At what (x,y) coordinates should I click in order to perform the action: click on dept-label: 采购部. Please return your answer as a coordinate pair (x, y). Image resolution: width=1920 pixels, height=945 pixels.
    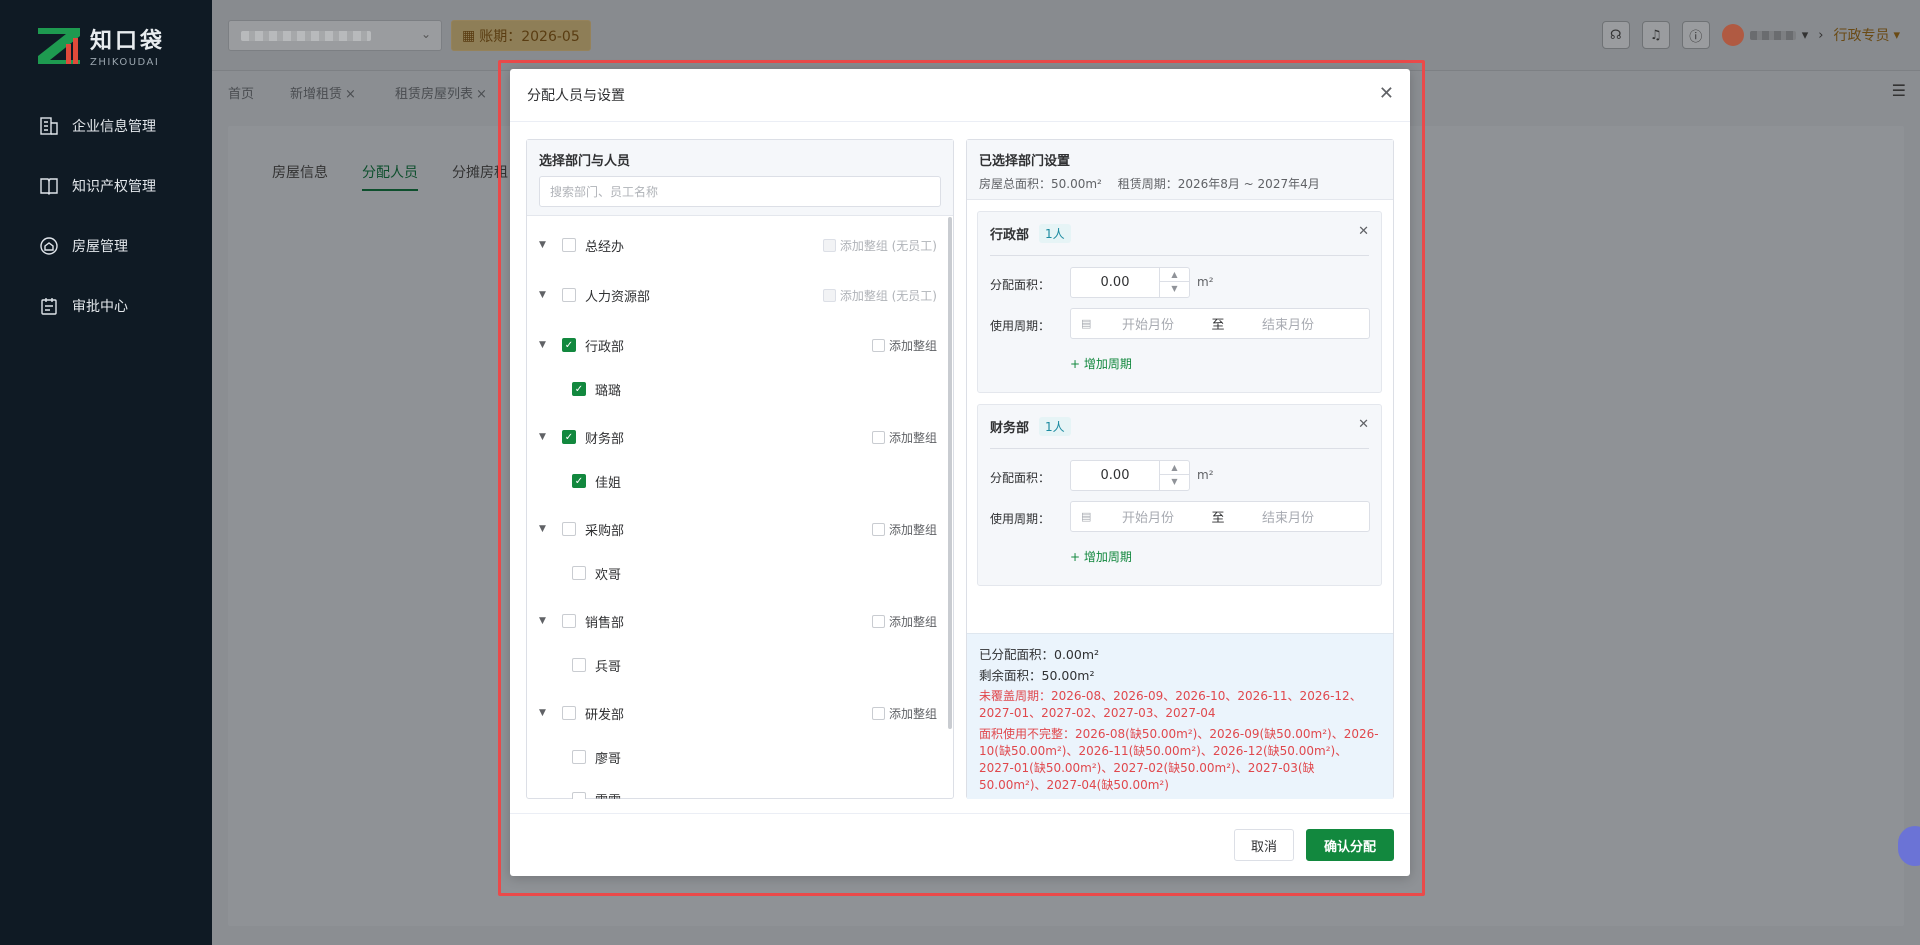
    Looking at the image, I should click on (605, 531).